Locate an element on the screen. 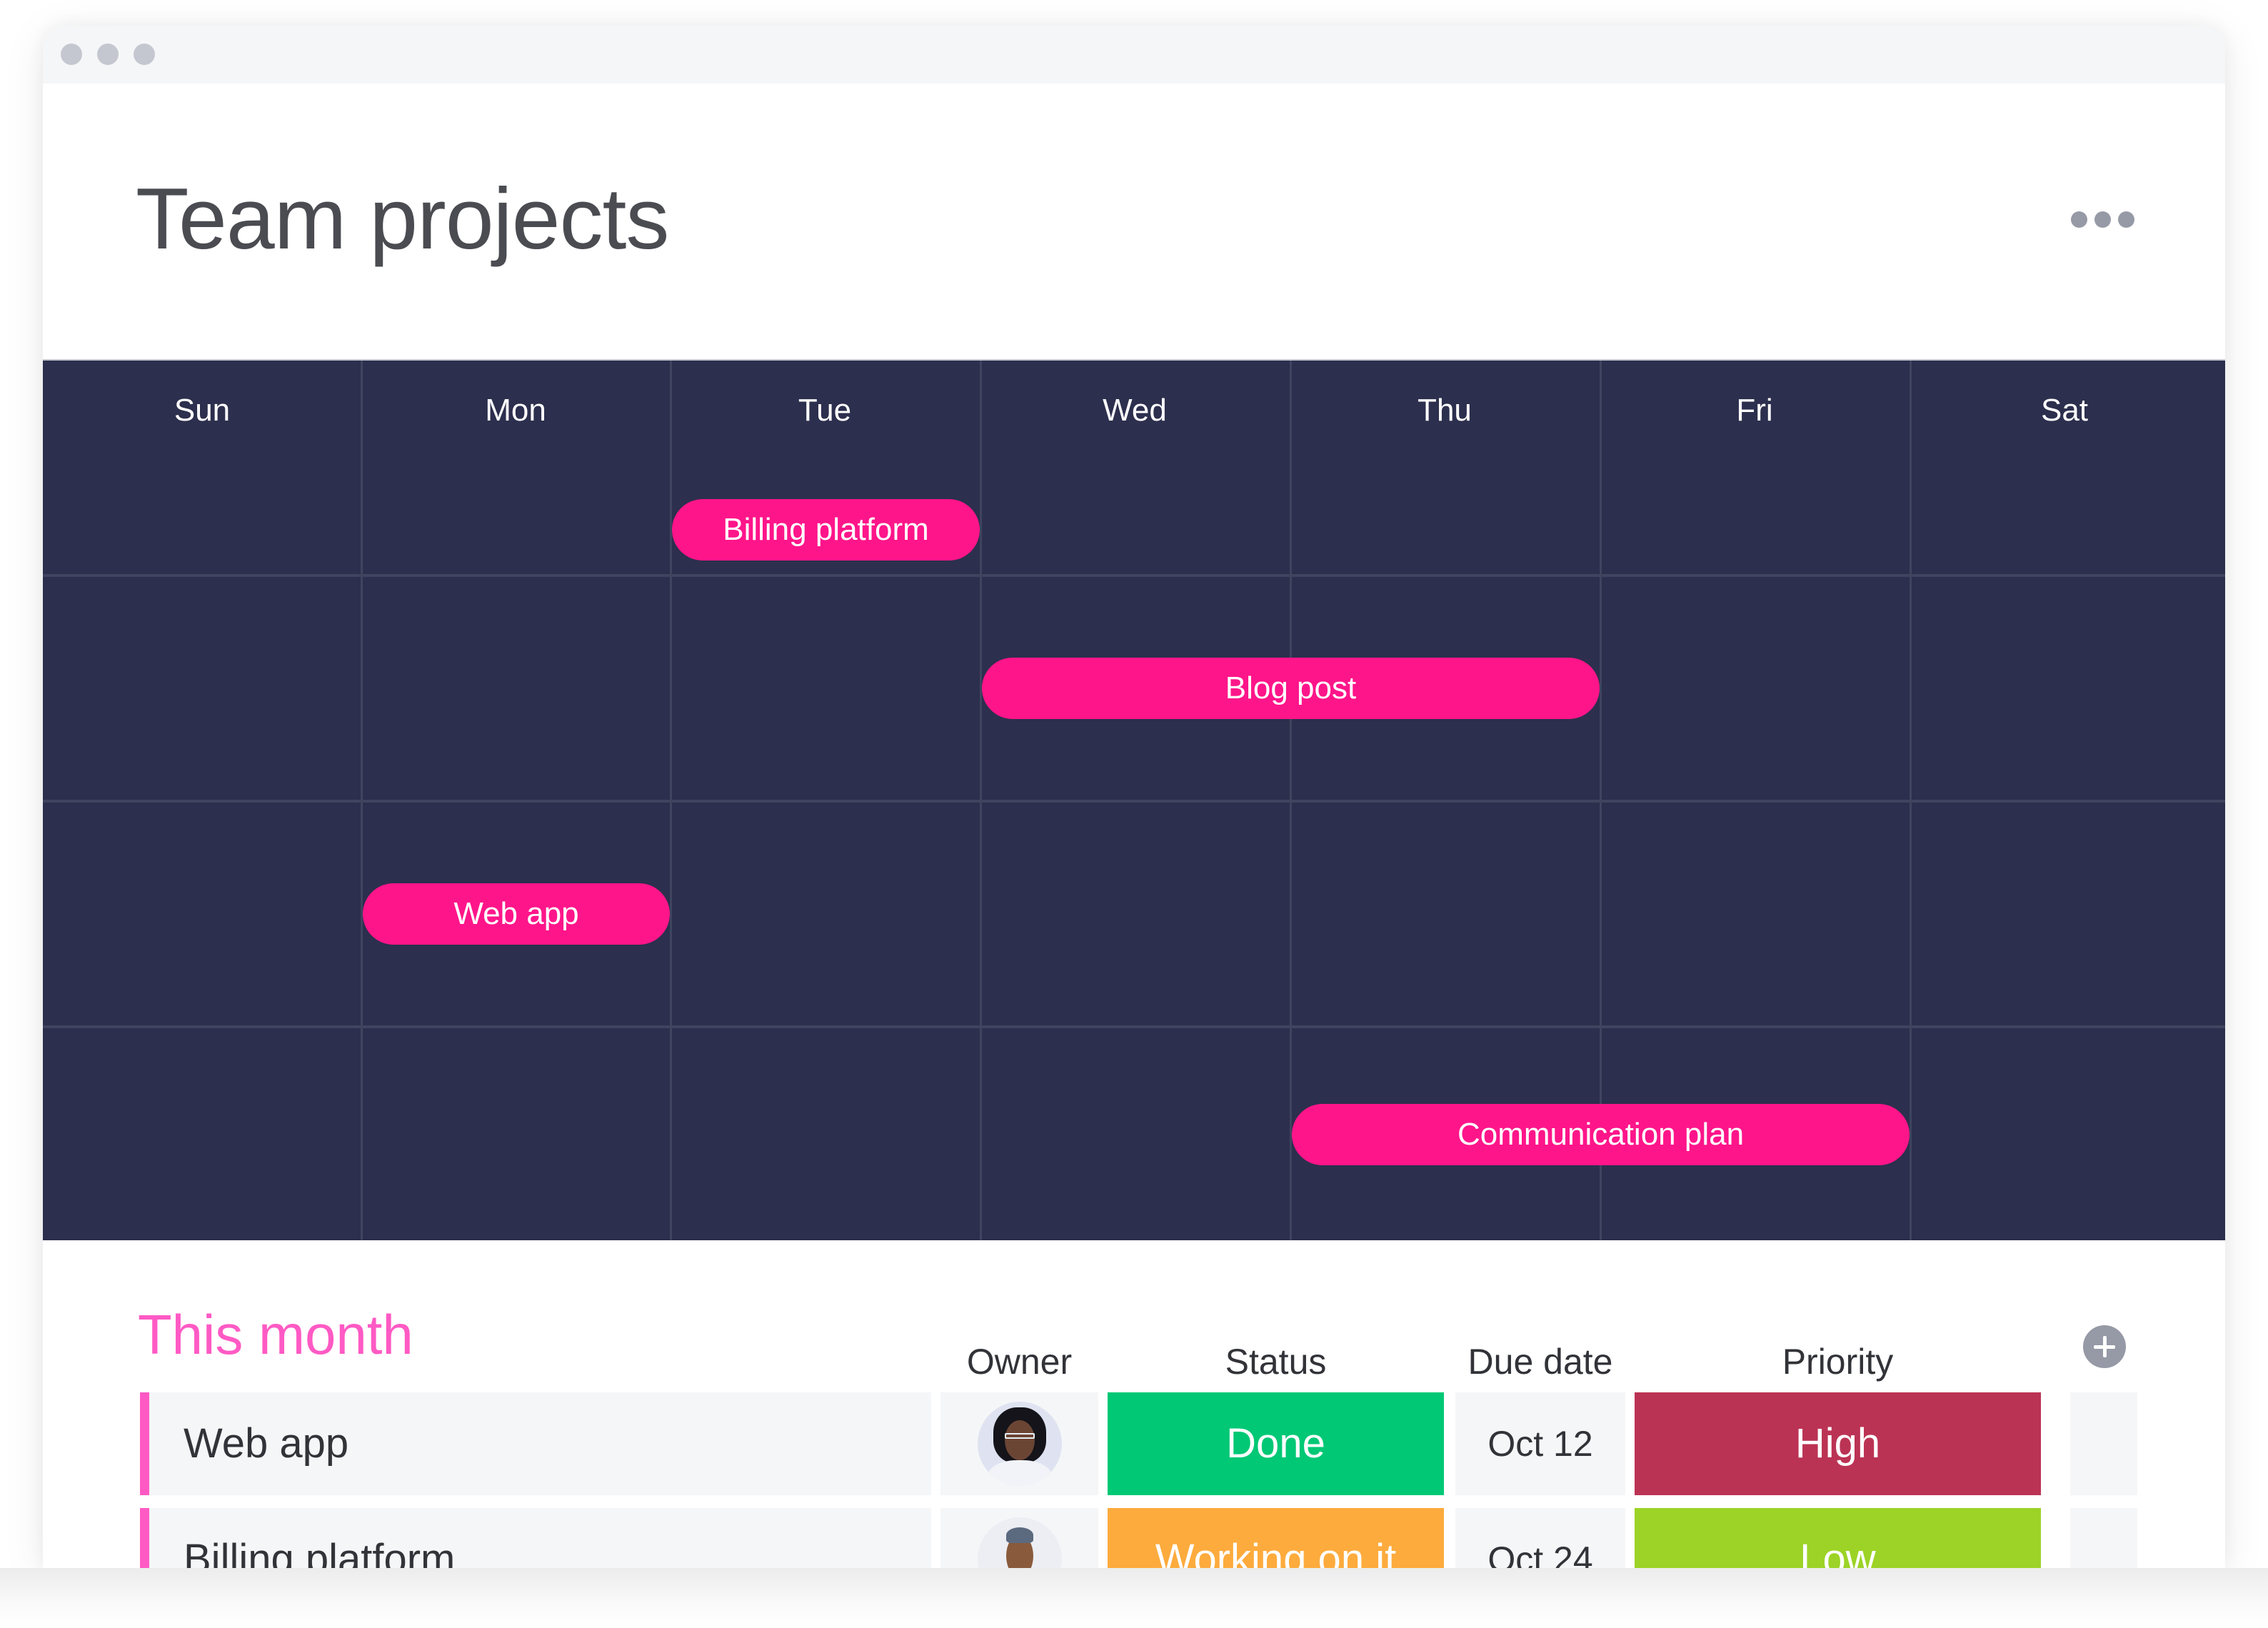 This screenshot has height=1628, width=2268. item-name: Web app is located at coordinates (540, 1443).